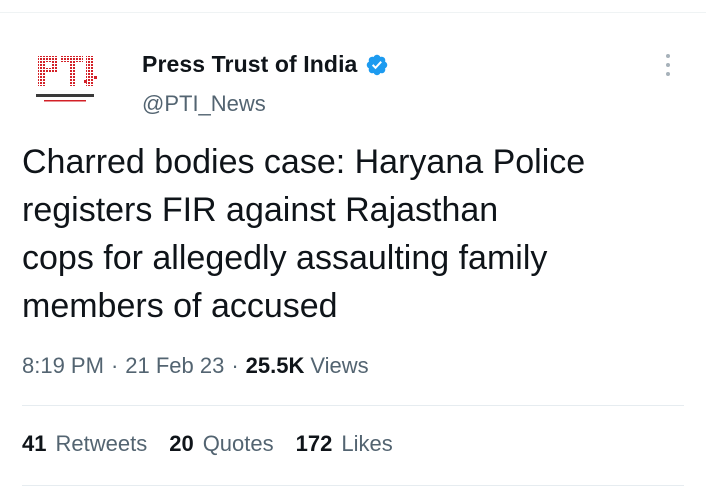 Image resolution: width=706 pixels, height=497 pixels. I want to click on author-name-row: Press Trust of India, so click(265, 64).